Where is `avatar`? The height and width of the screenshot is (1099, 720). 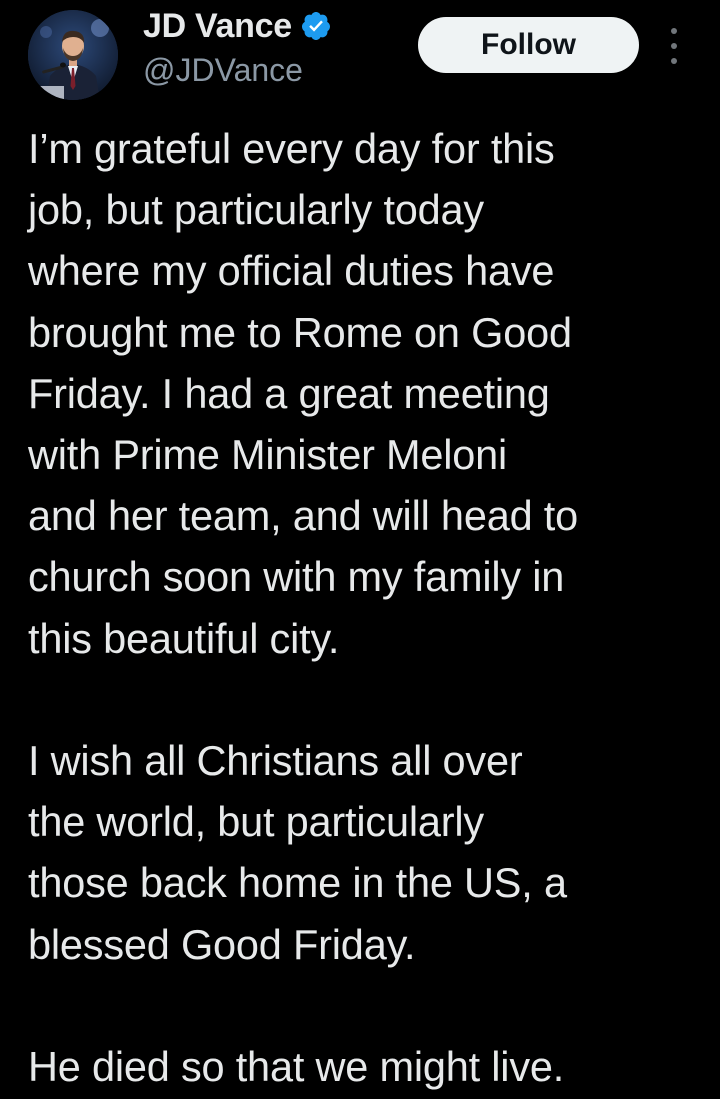
avatar is located at coordinates (73, 55).